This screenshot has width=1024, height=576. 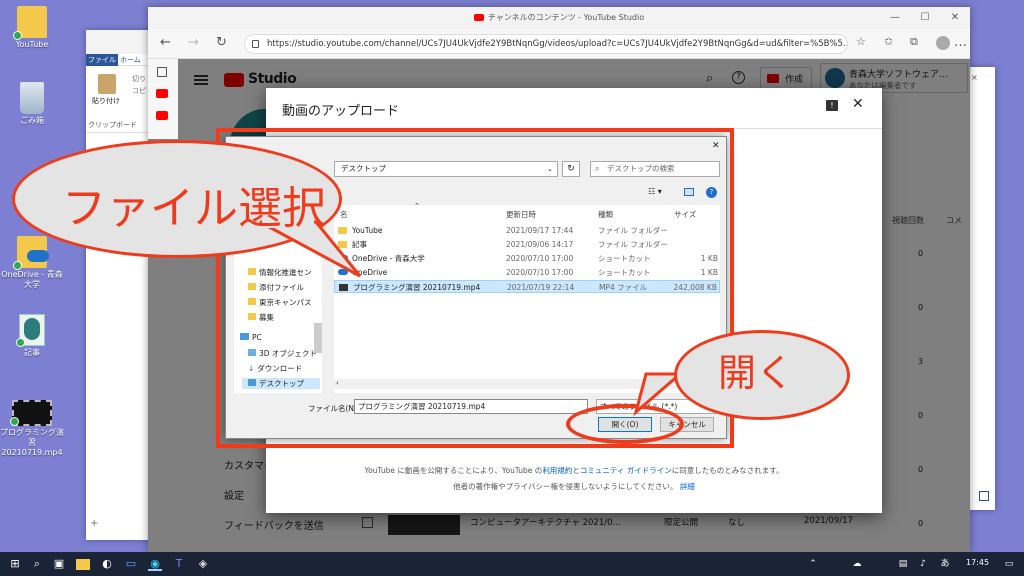 What do you see at coordinates (813, 564) in the screenshot?
I see `system-tray-icon: ⌃` at bounding box center [813, 564].